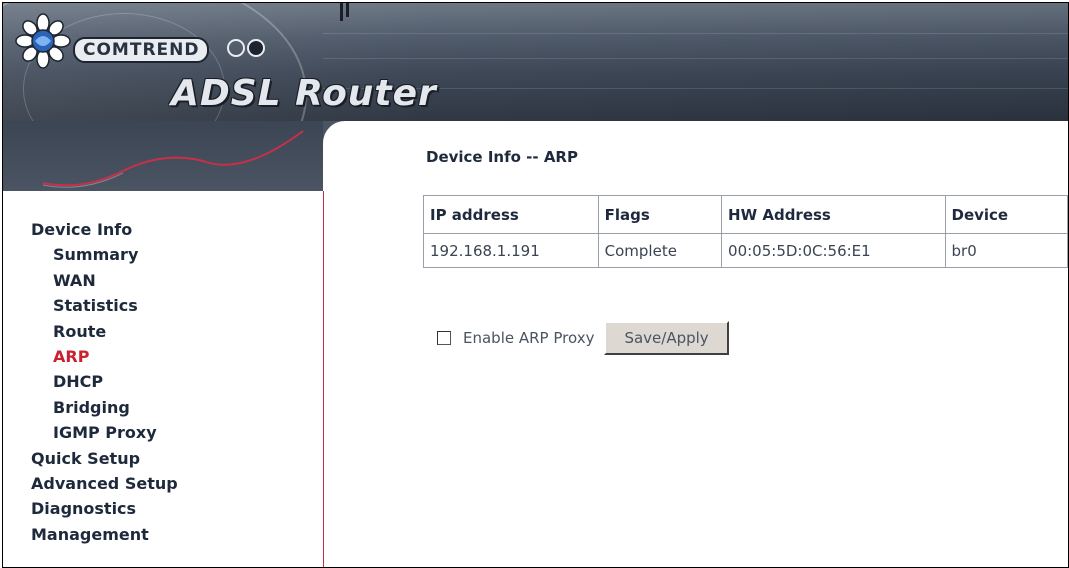 The width and height of the screenshot is (1069, 568). I want to click on enable-arp-proxy-label: Enable ARP Proxy, so click(529, 338).